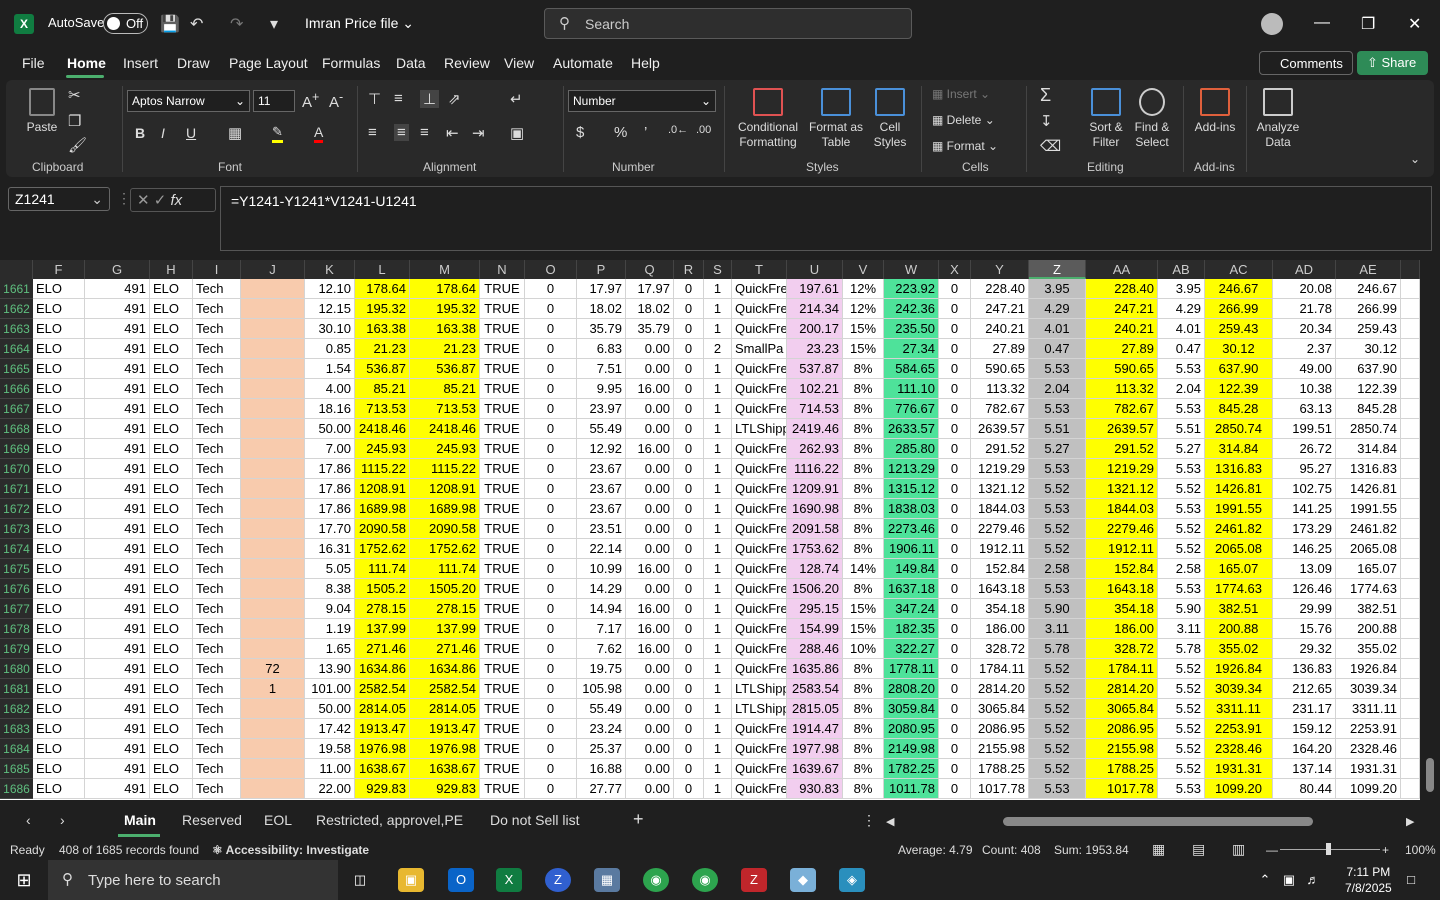 This screenshot has height=900, width=1440. Describe the element at coordinates (1368, 409) in the screenshot. I see `cell: 845.28` at that location.